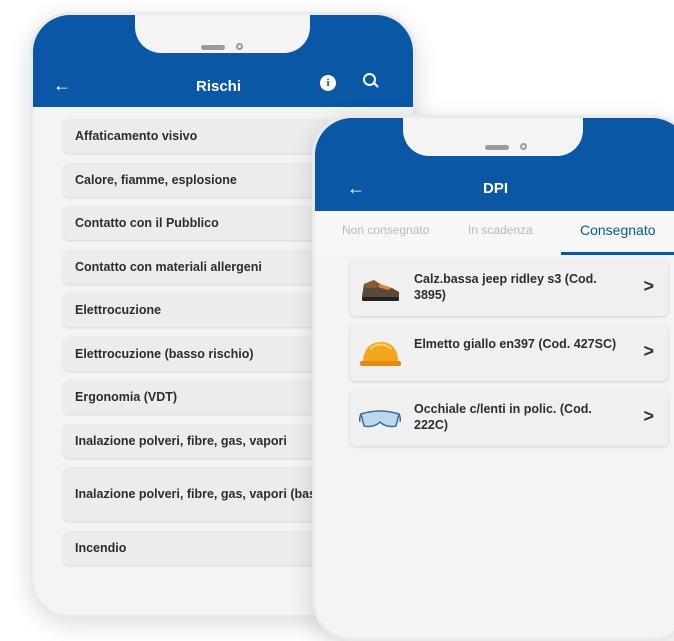  What do you see at coordinates (385, 230) in the screenshot?
I see `tab-non-consegnato: Non consegnato` at bounding box center [385, 230].